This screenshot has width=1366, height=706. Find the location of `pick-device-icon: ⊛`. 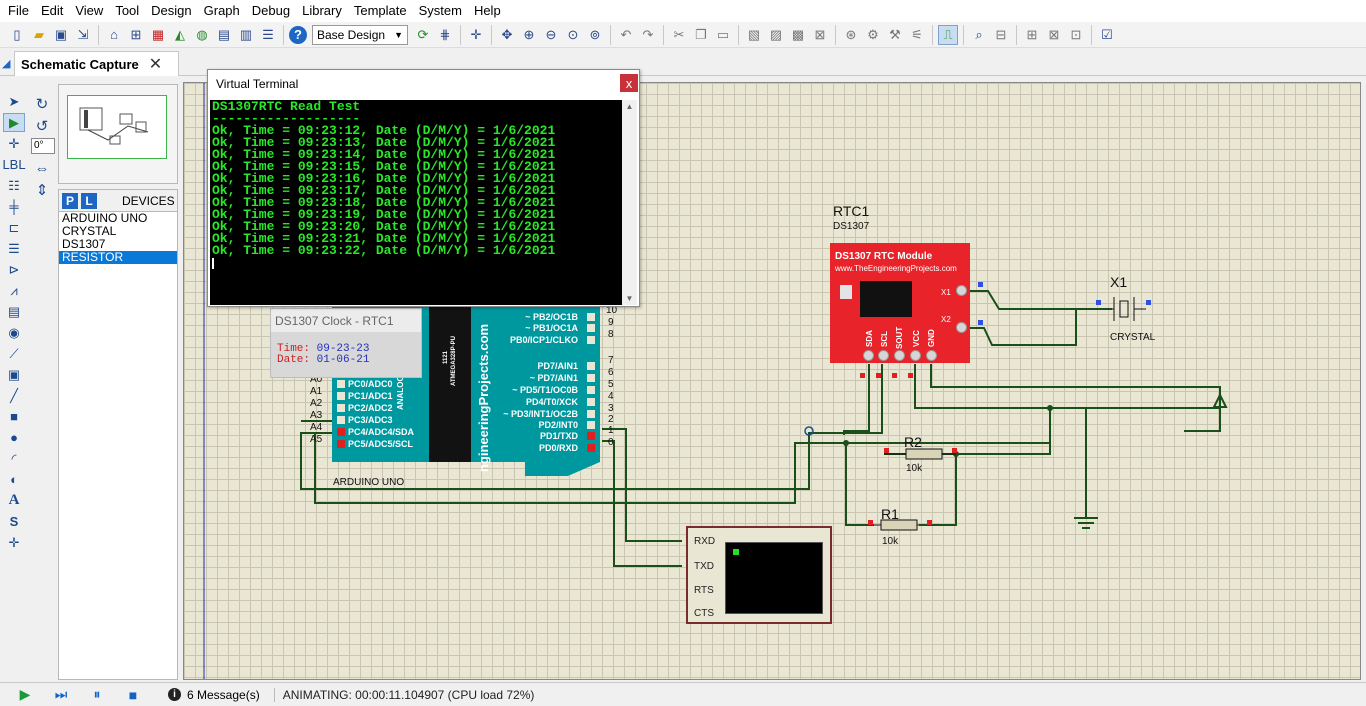

pick-device-icon: ⊛ is located at coordinates (851, 35).